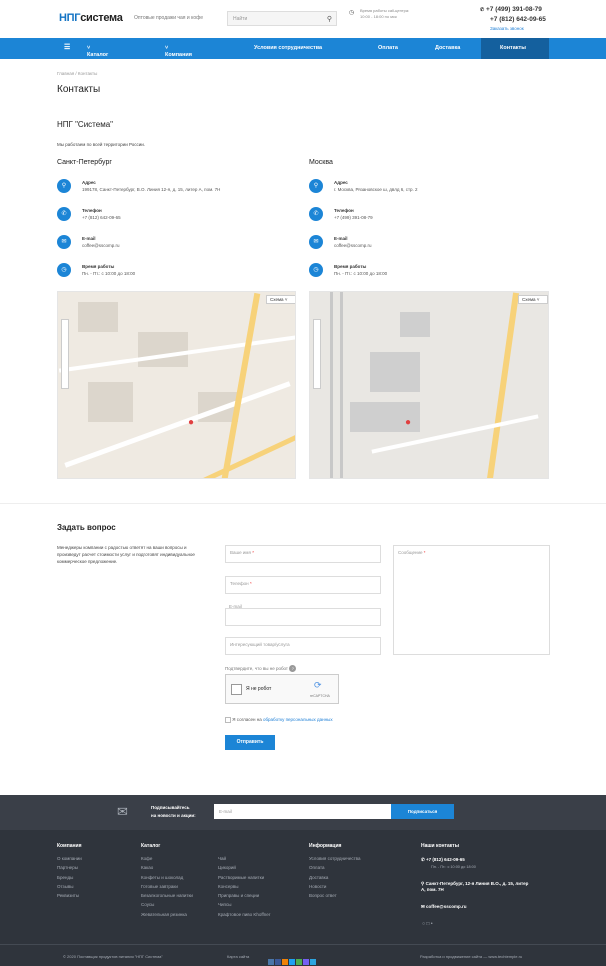 Image resolution: width=606 pixels, height=966 pixels. Describe the element at coordinates (303, 554) in the screenshot. I see `name-field: Ваше имя *` at that location.